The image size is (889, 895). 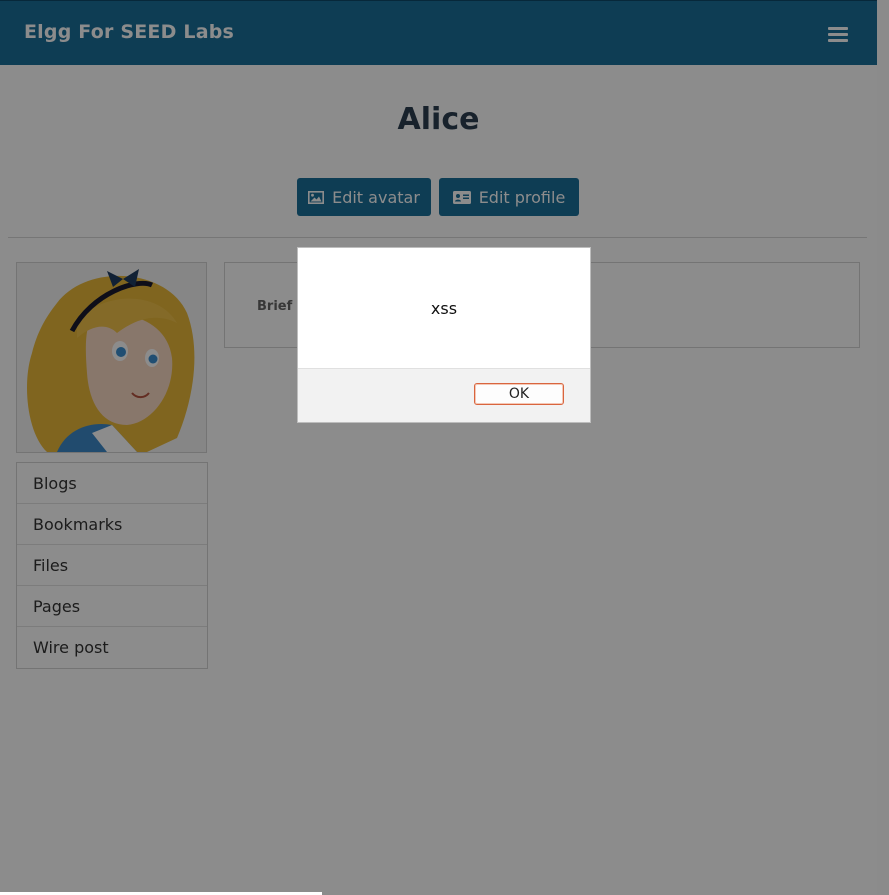 I want to click on scrollbar, so click(x=883, y=447).